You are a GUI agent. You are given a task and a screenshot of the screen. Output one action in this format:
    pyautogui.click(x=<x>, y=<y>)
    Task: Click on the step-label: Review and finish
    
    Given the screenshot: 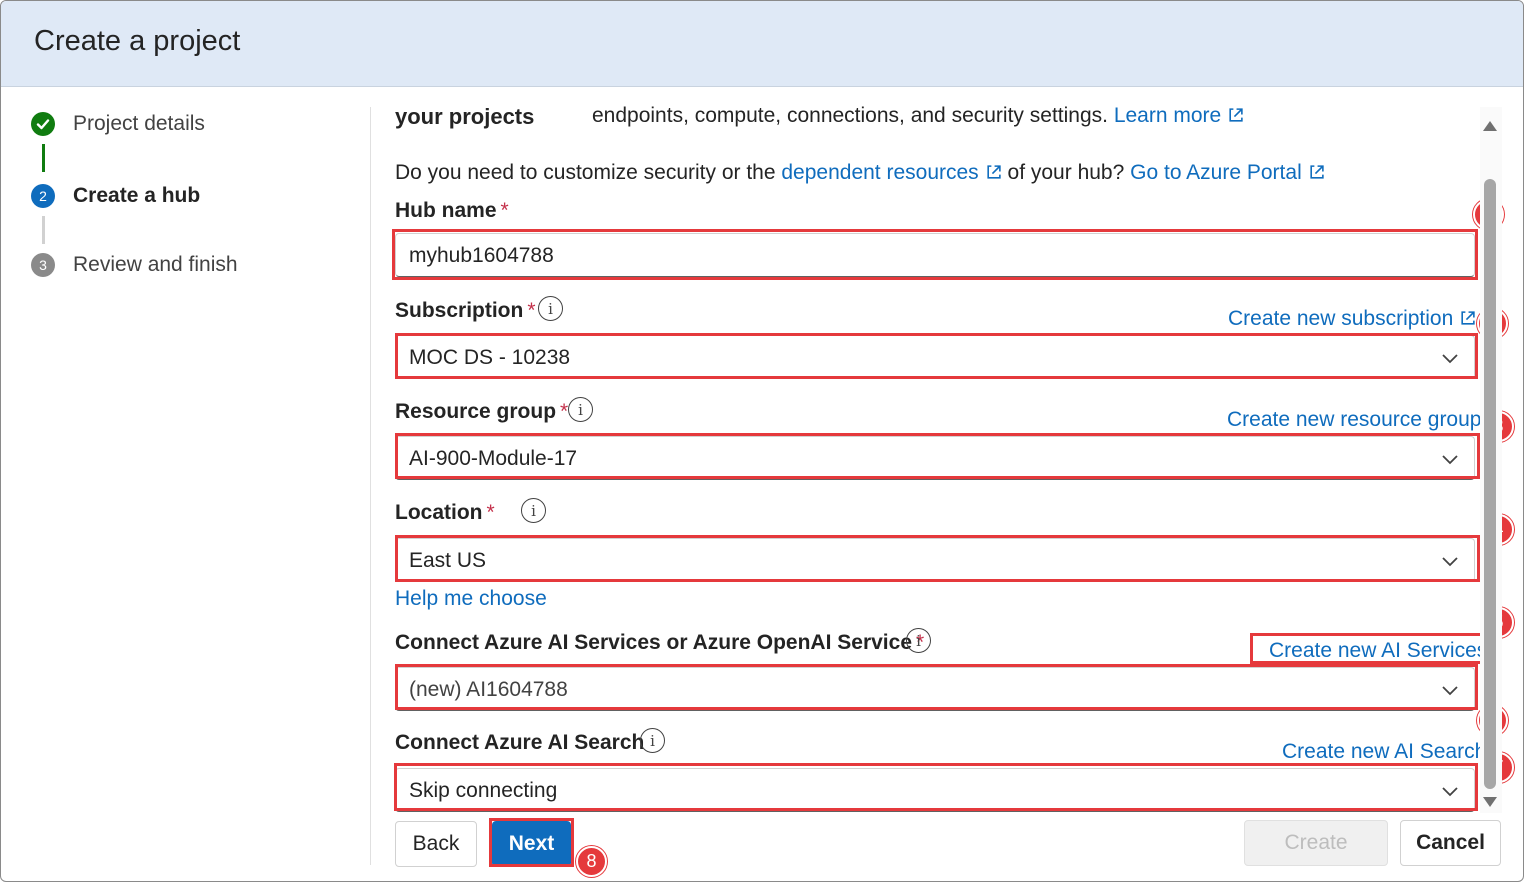 What is the action you would take?
    pyautogui.click(x=155, y=264)
    